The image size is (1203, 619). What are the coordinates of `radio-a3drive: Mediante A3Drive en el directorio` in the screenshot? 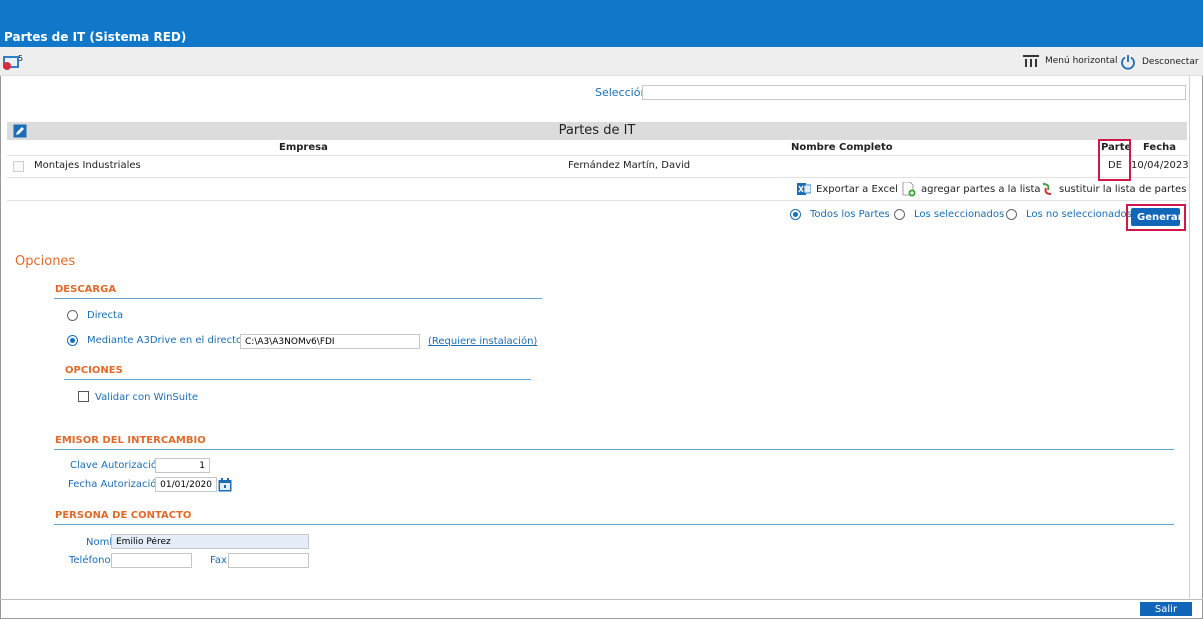 It's located at (161, 340).